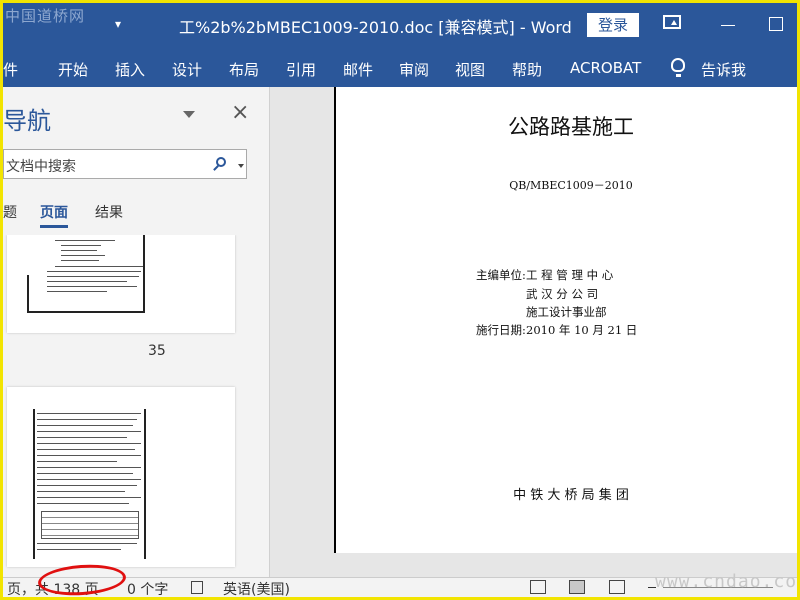 The image size is (800, 600). I want to click on standard-code: QB/MBEC1009－2010, so click(571, 185).